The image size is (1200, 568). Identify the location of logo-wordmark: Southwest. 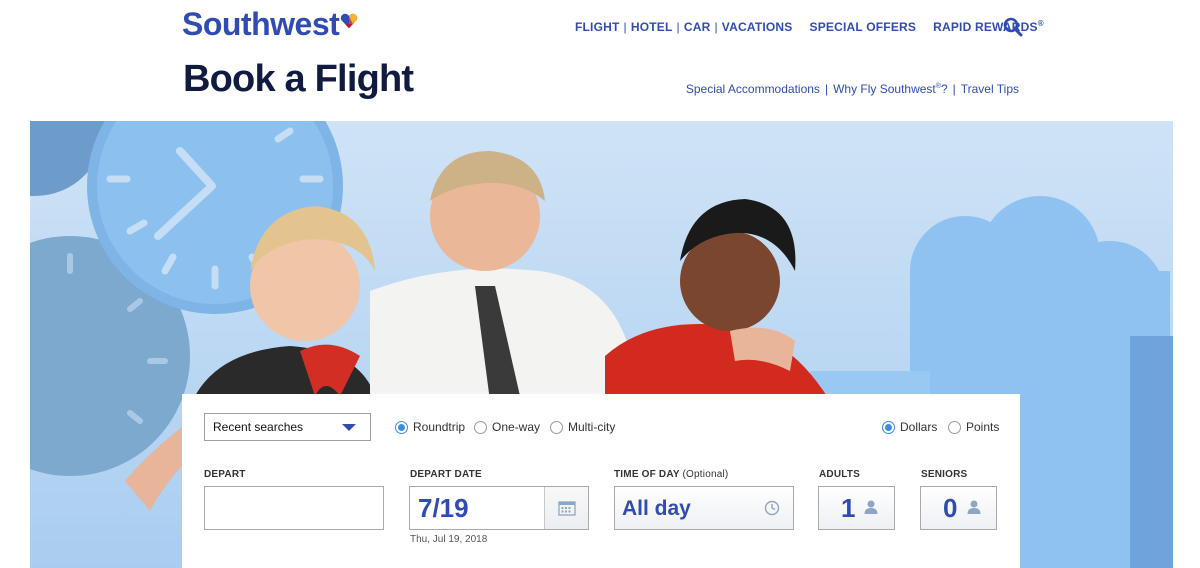
(261, 24).